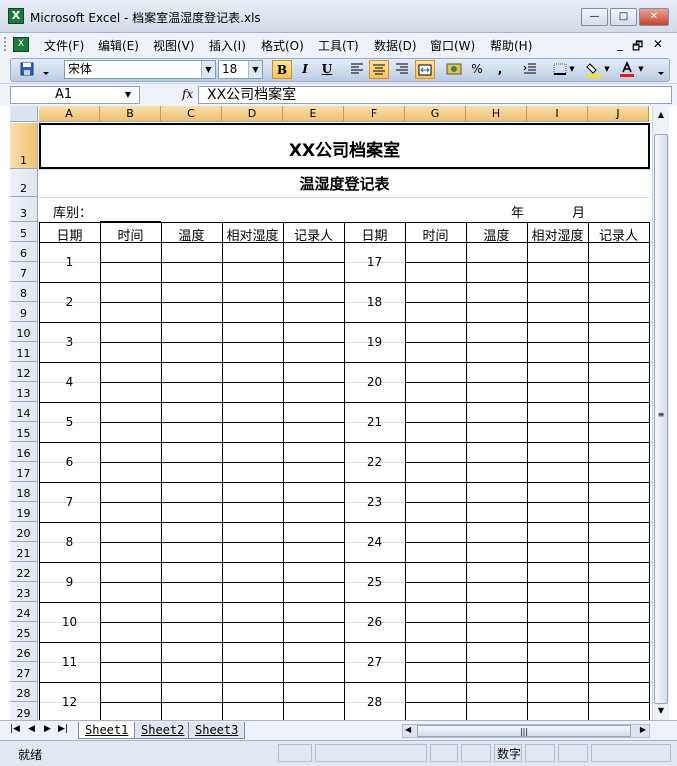 The height and width of the screenshot is (766, 677). What do you see at coordinates (402, 69) in the screenshot?
I see `align-right-icon` at bounding box center [402, 69].